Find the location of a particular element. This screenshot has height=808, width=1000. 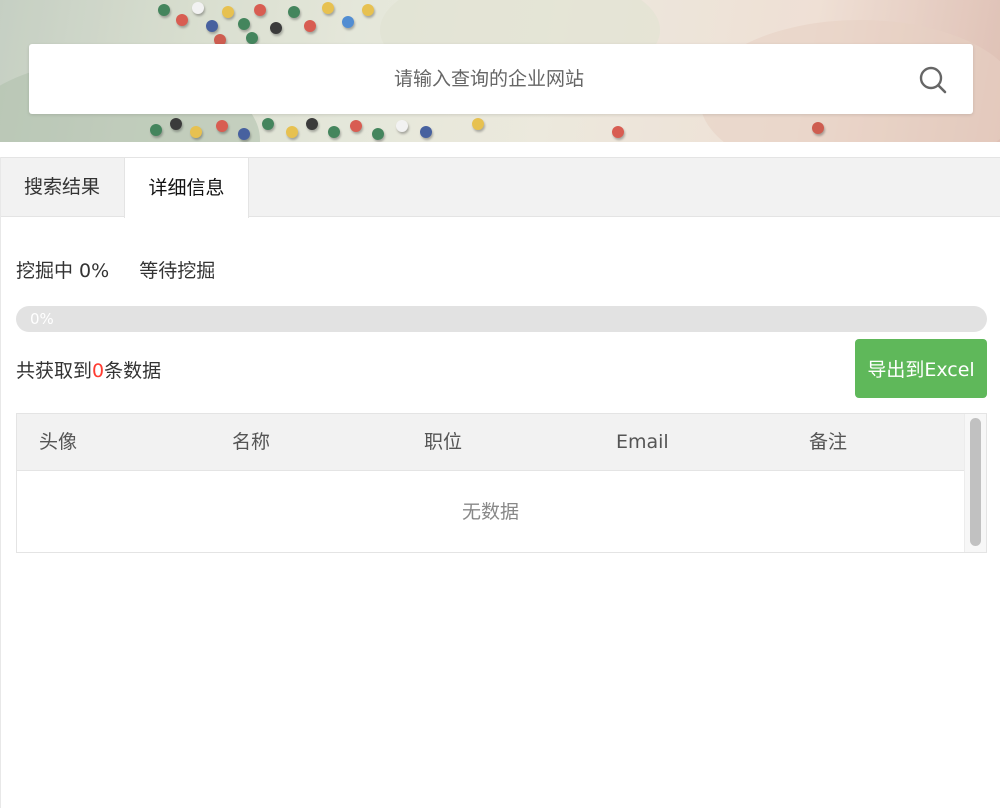

search-box is located at coordinates (501, 79).